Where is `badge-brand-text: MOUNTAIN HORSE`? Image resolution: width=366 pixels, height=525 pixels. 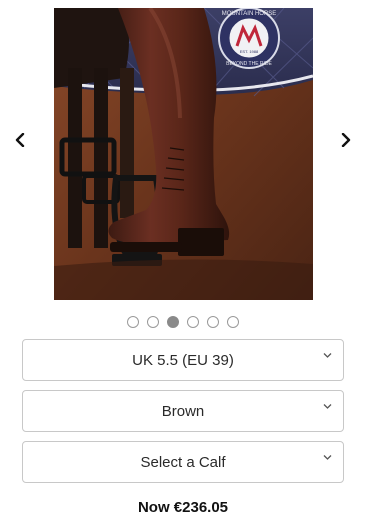
badge-brand-text: MOUNTAIN HORSE is located at coordinates (249, 14).